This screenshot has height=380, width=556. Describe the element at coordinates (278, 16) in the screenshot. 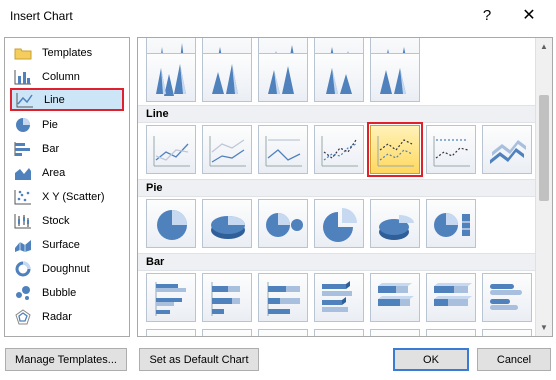

I see `title-bar: Insert Chart ? ✕` at that location.